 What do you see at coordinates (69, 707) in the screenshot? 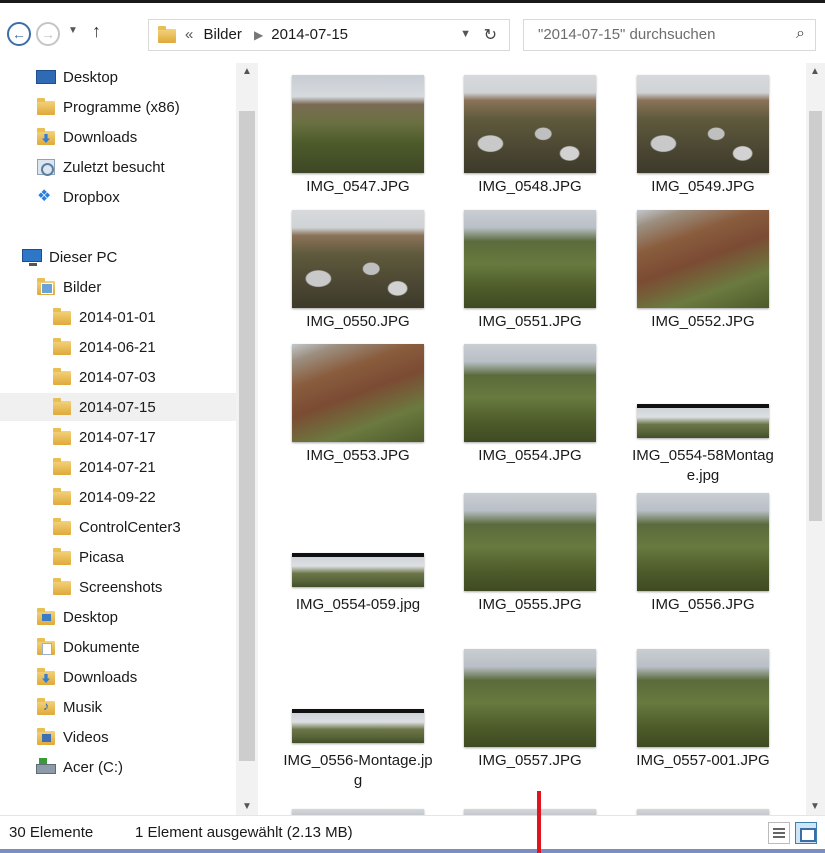
I see `nav-item-library: Musik` at bounding box center [69, 707].